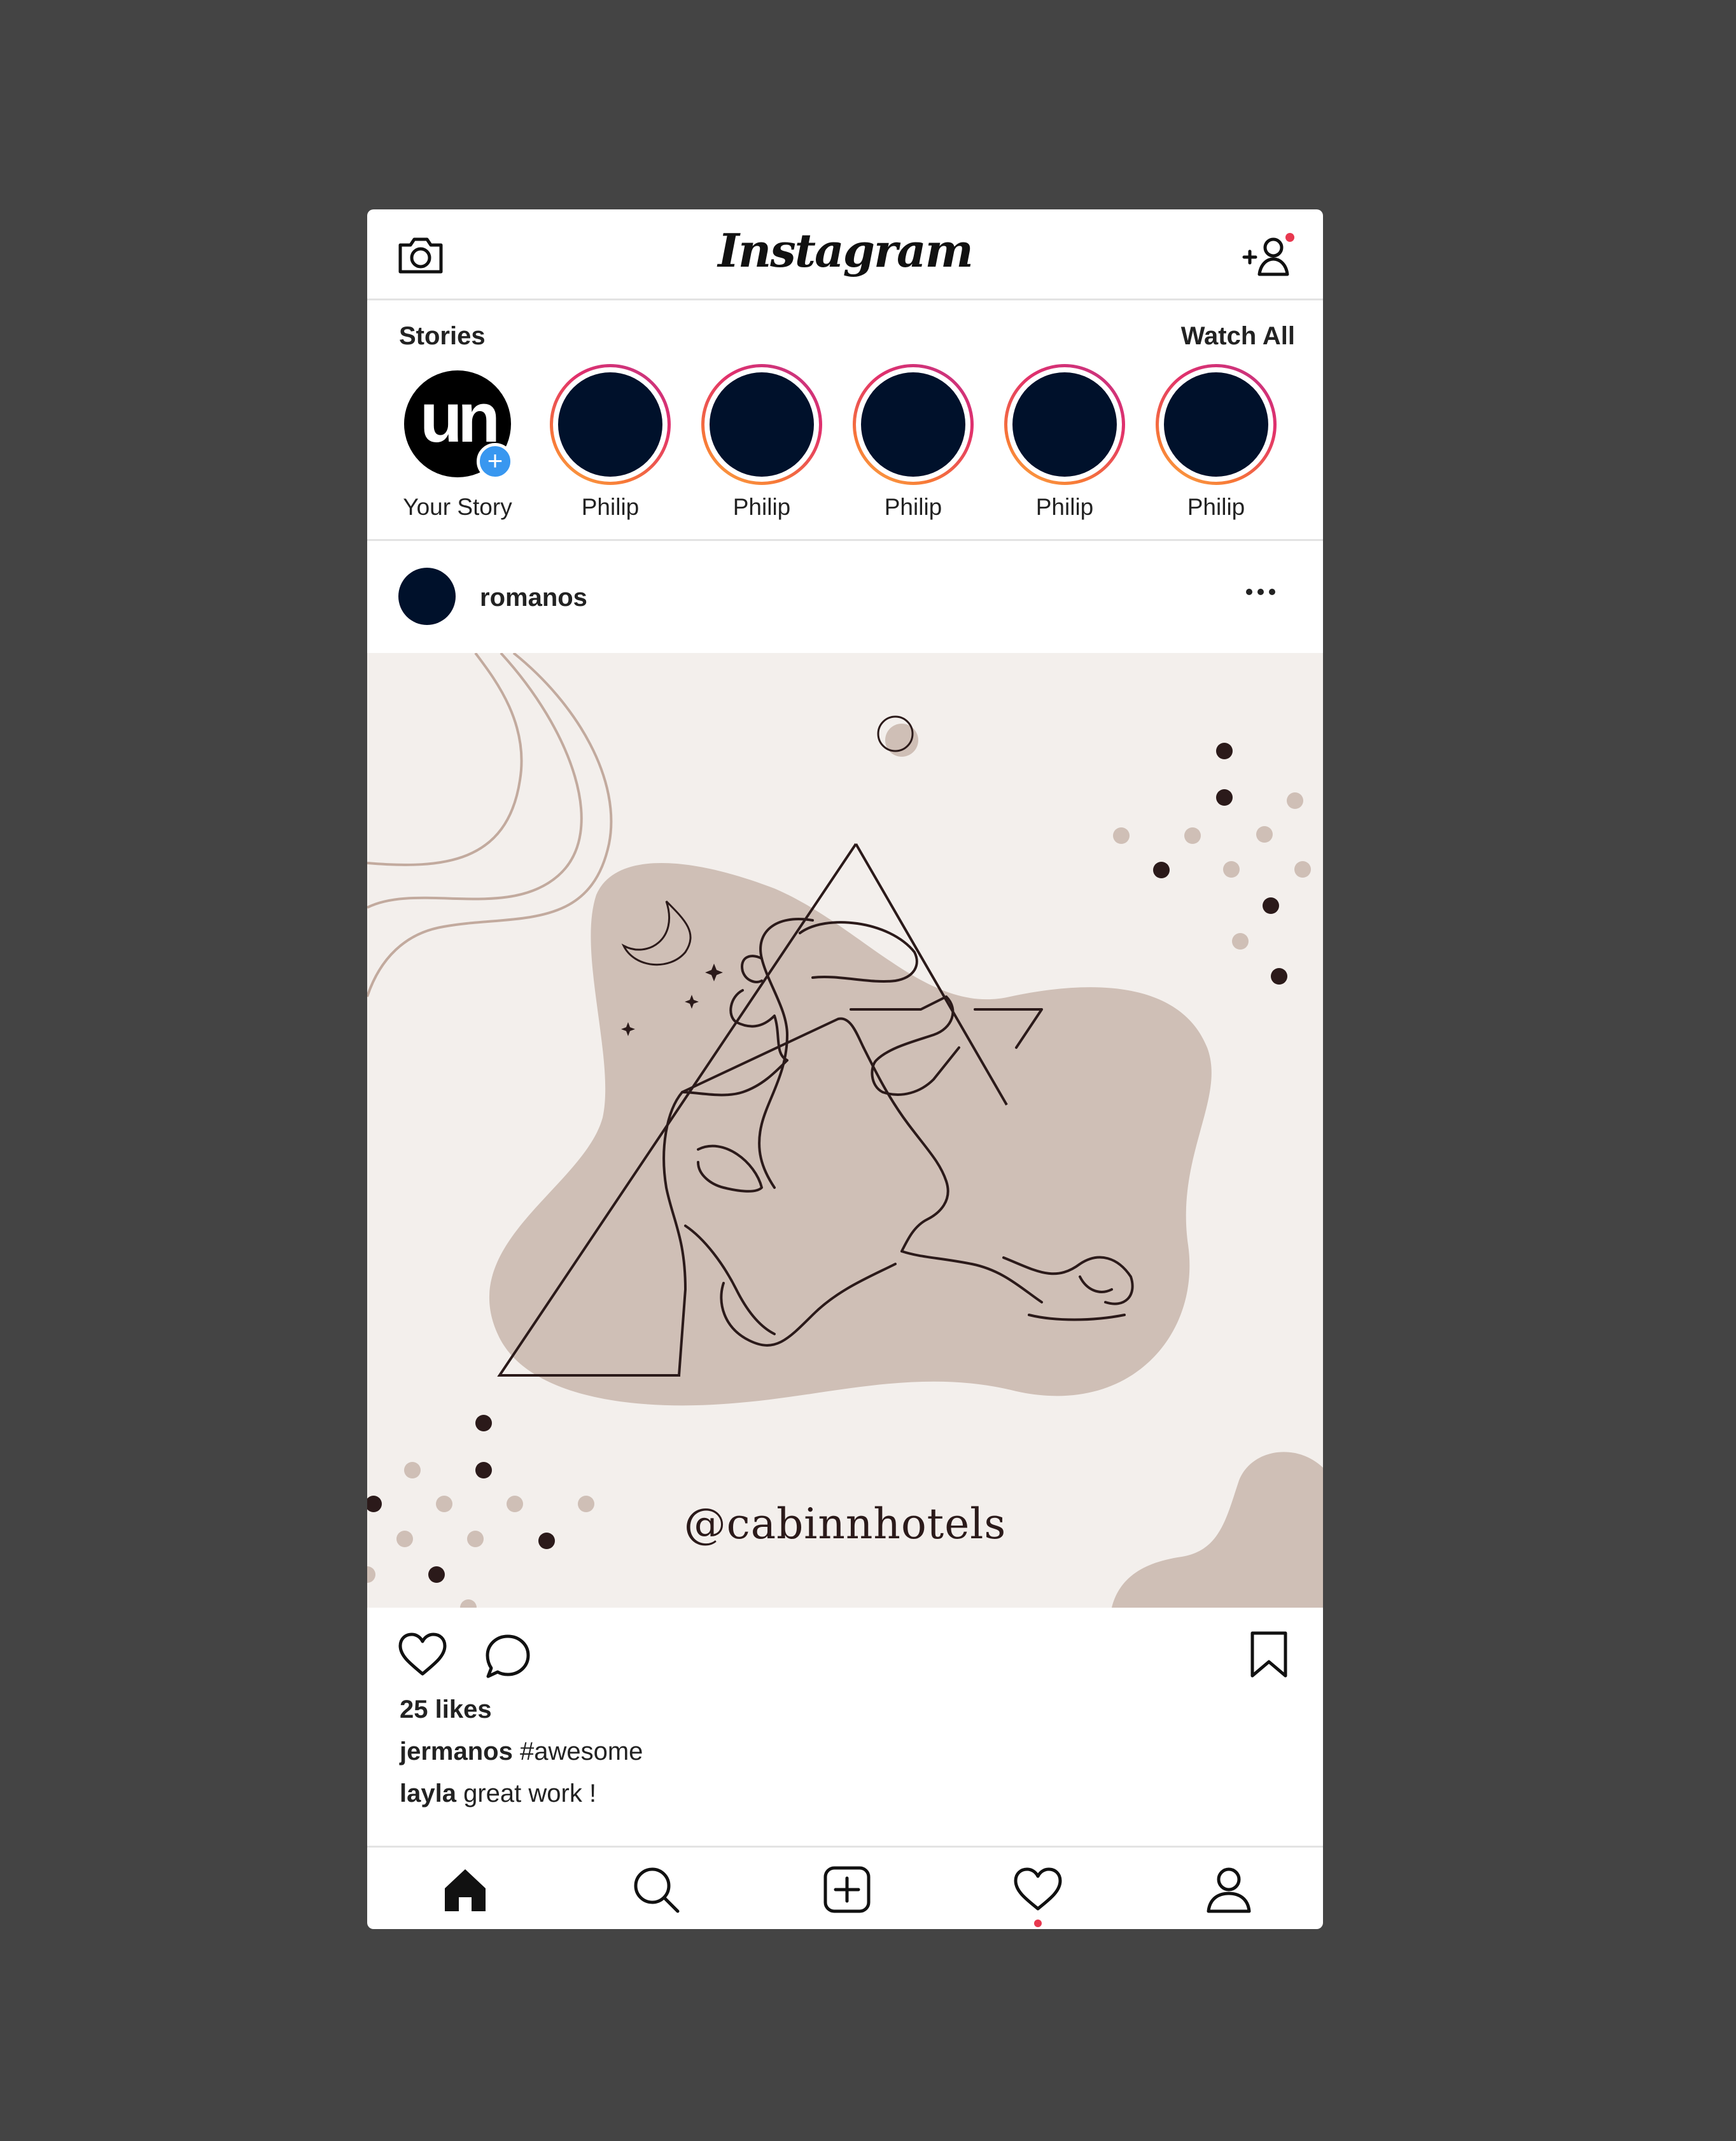  What do you see at coordinates (581, 1751) in the screenshot?
I see `comment-text: #awesome` at bounding box center [581, 1751].